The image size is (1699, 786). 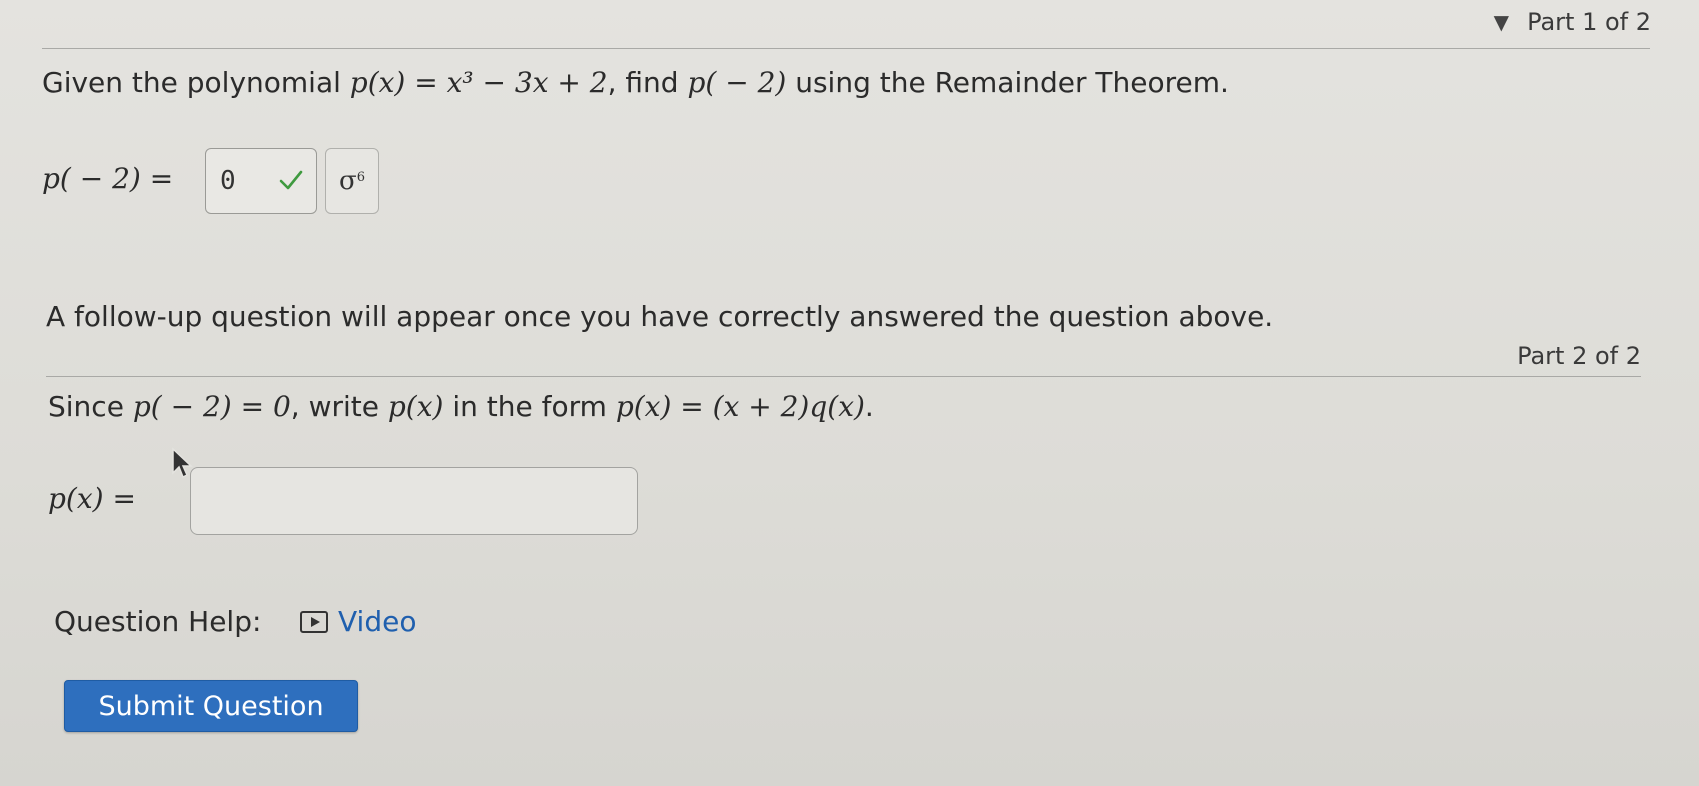 I want to click on part-1-header: ▼ Part 1 of 2, so click(x=1572, y=22).